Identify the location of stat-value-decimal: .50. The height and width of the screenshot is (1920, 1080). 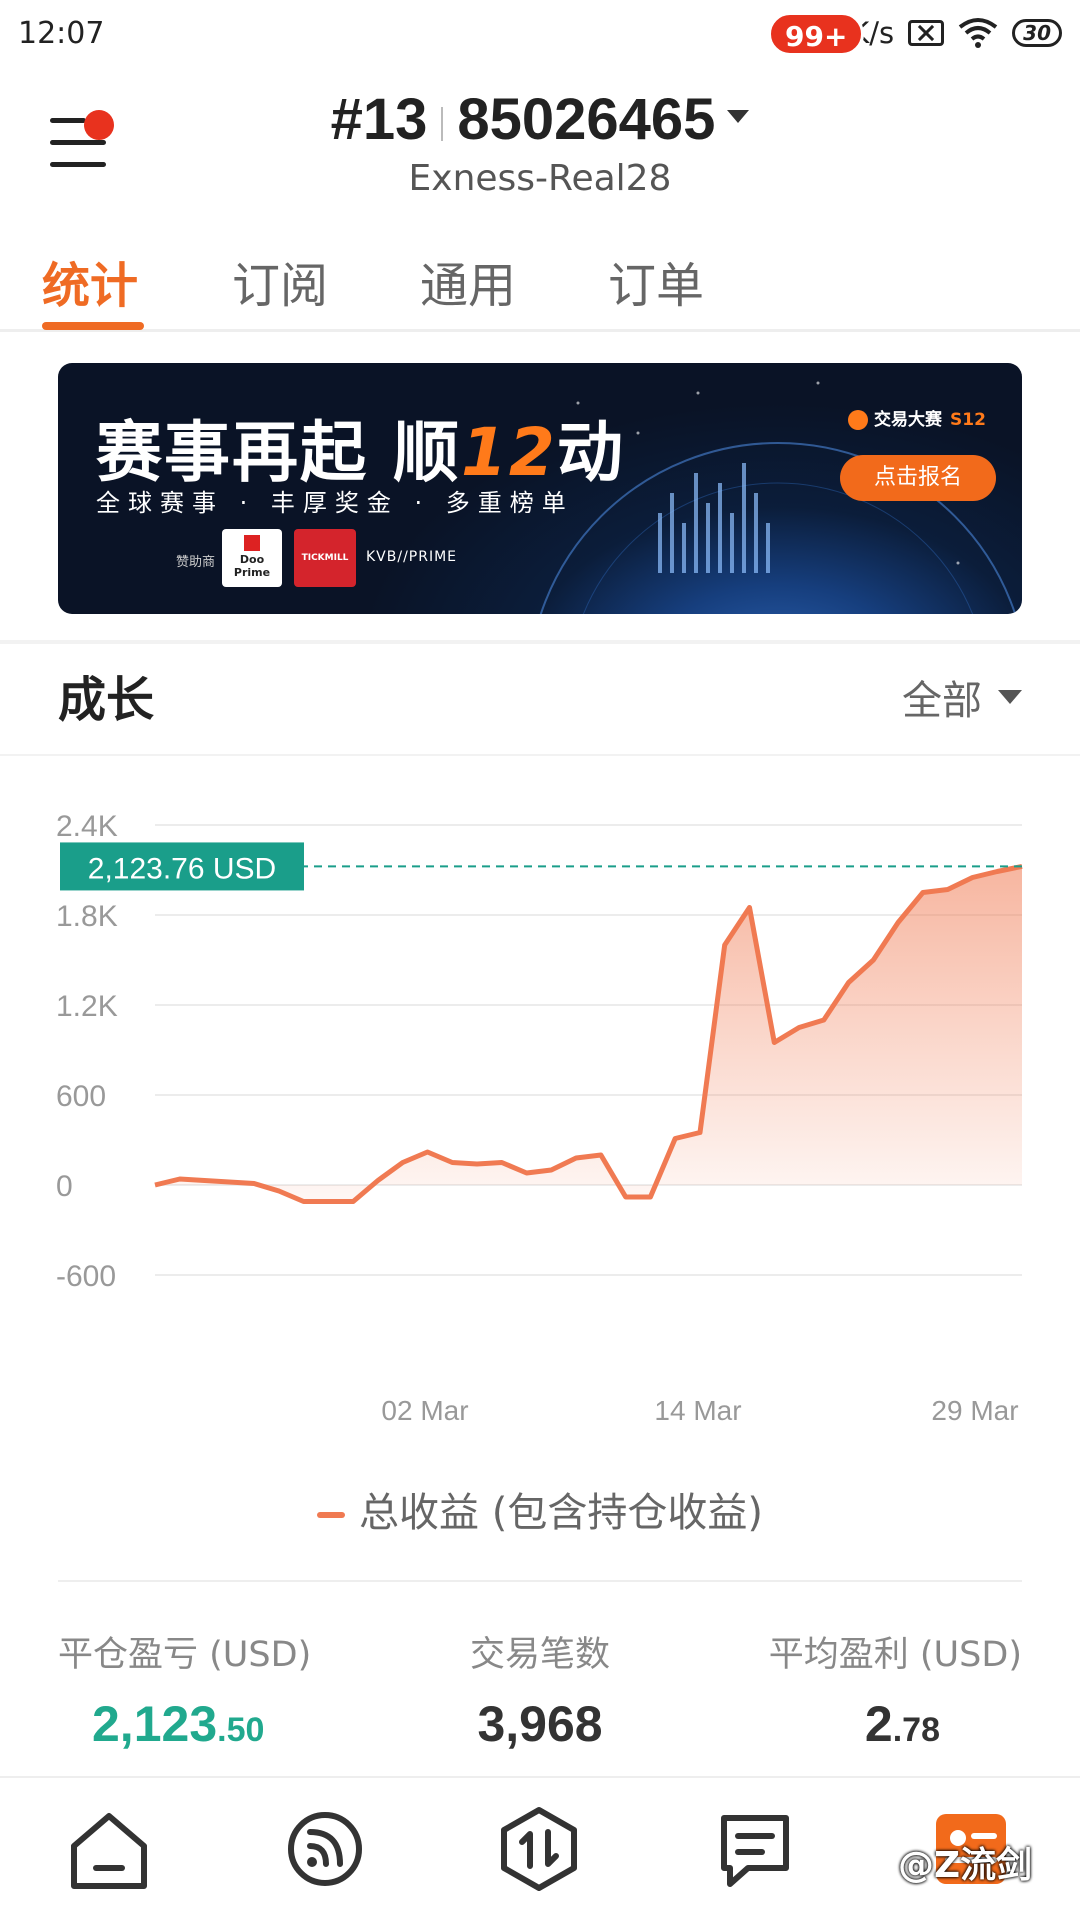
(241, 1730).